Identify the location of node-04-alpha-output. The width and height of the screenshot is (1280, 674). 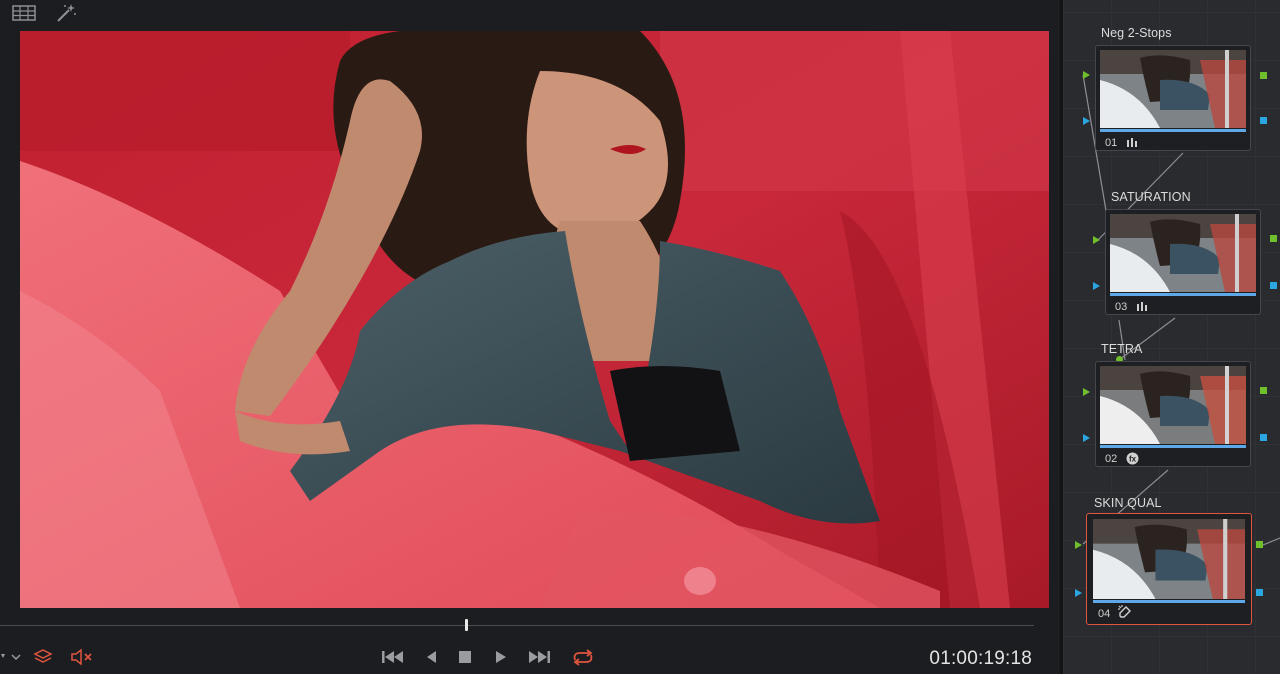
(1259, 592).